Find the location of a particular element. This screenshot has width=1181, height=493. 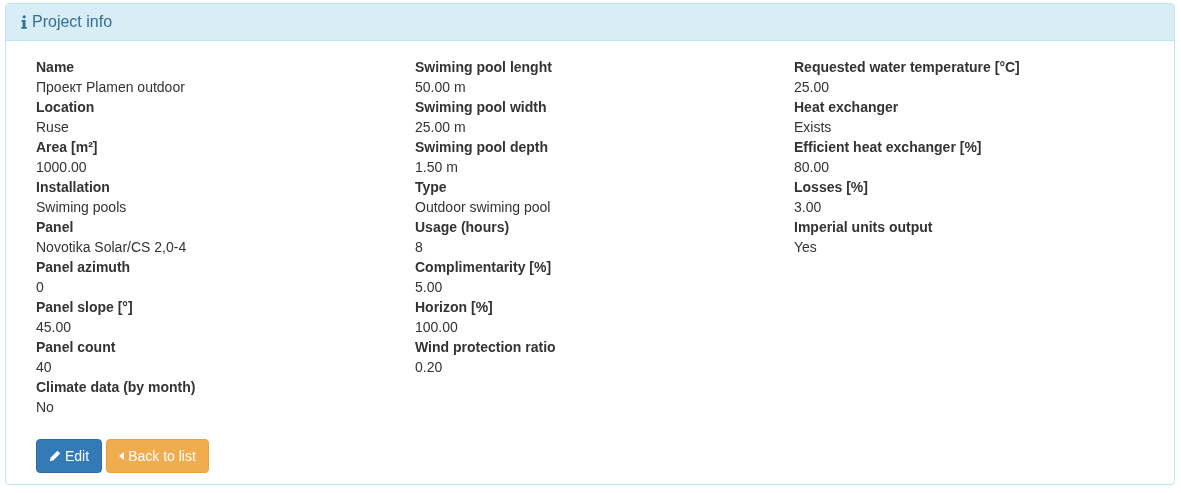

field-label: Imperial units output is located at coordinates (864, 227).